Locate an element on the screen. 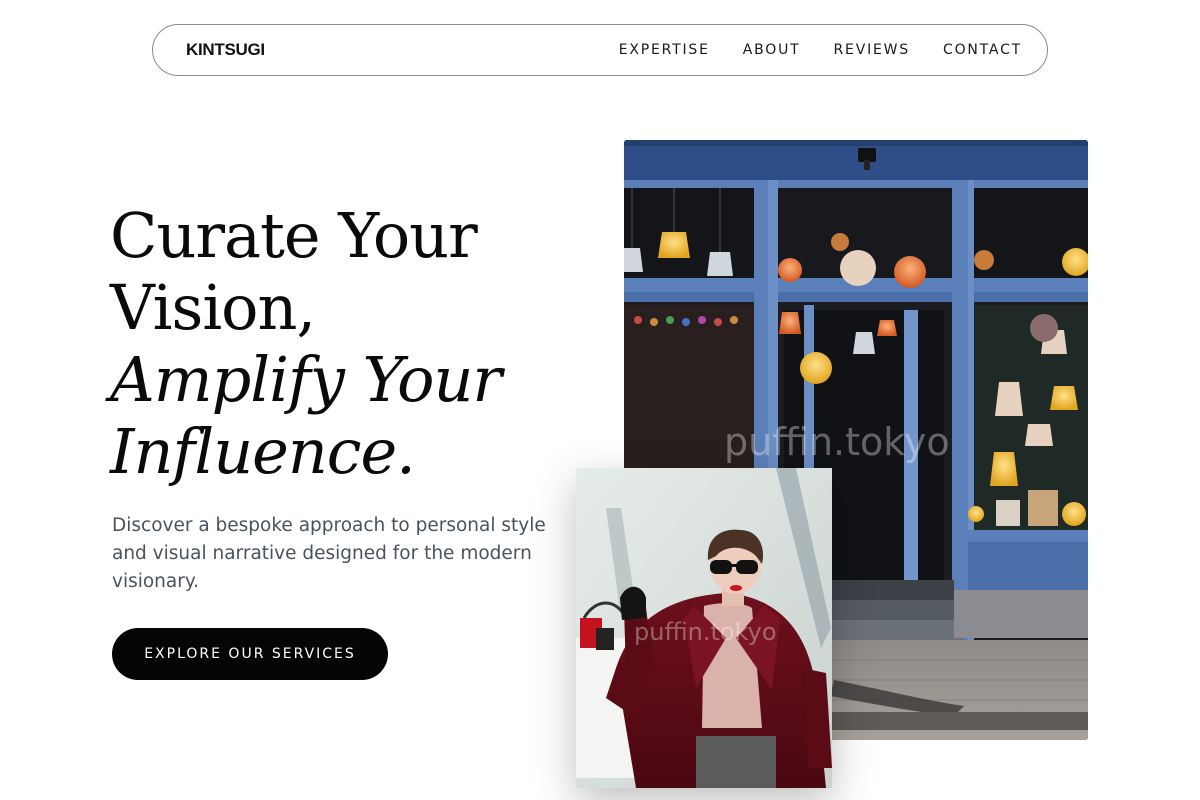  model-watermark: puffin.tokyo is located at coordinates (705, 632).